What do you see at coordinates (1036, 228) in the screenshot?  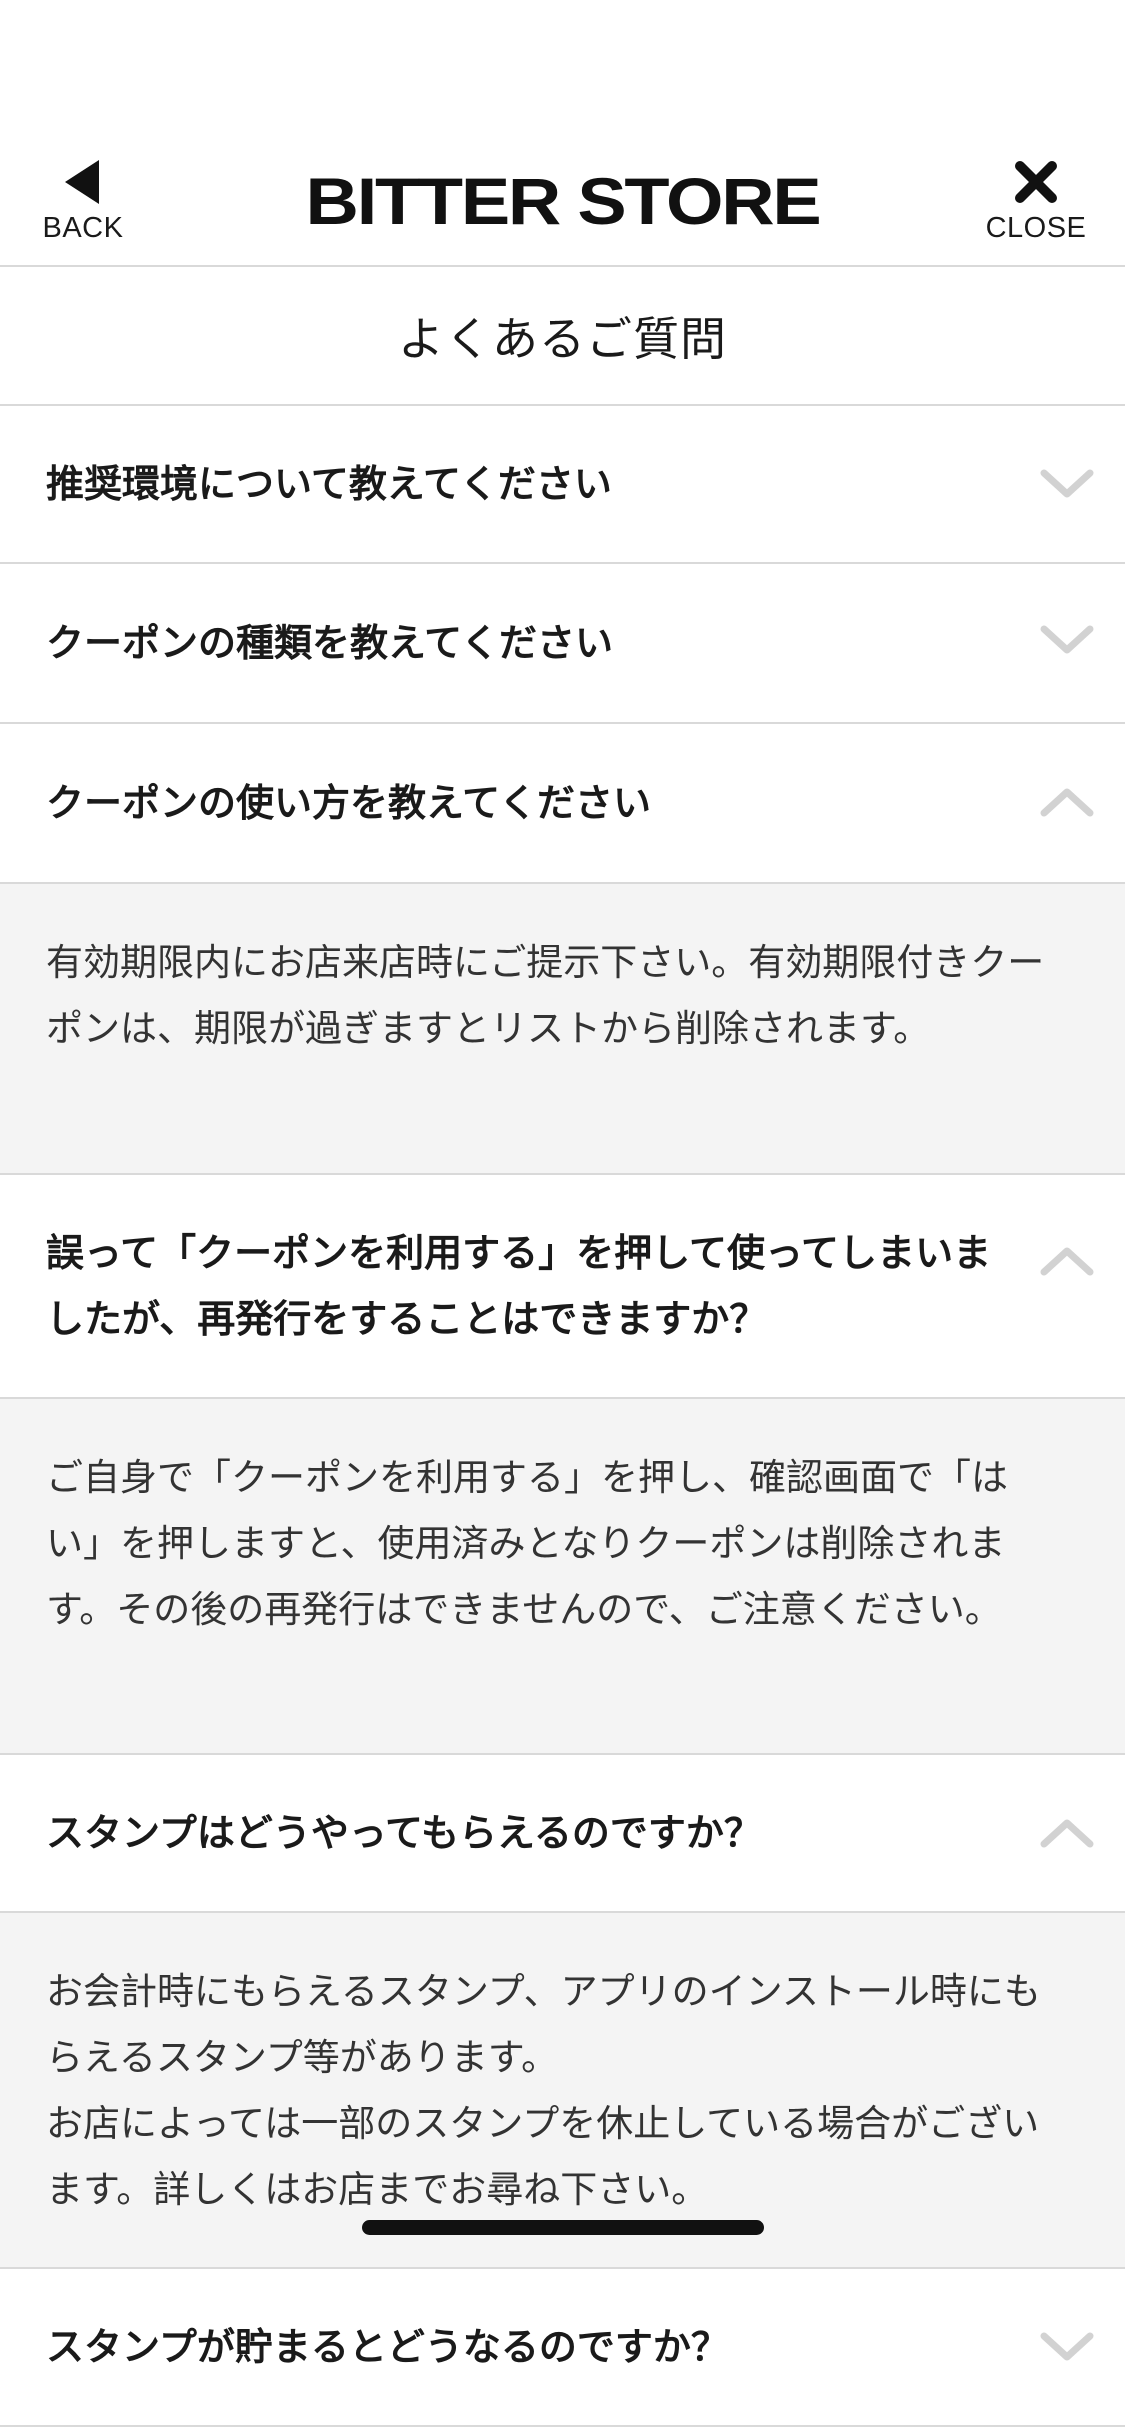 I see `close-label: CLOSE` at bounding box center [1036, 228].